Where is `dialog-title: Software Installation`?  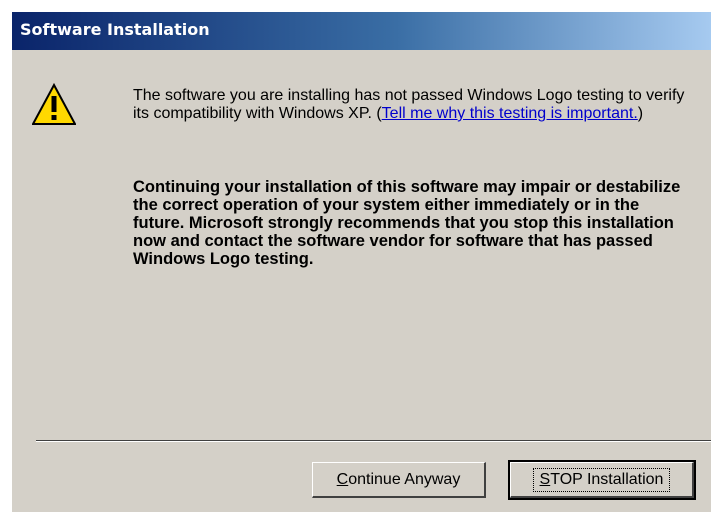 dialog-title: Software Installation is located at coordinates (115, 29).